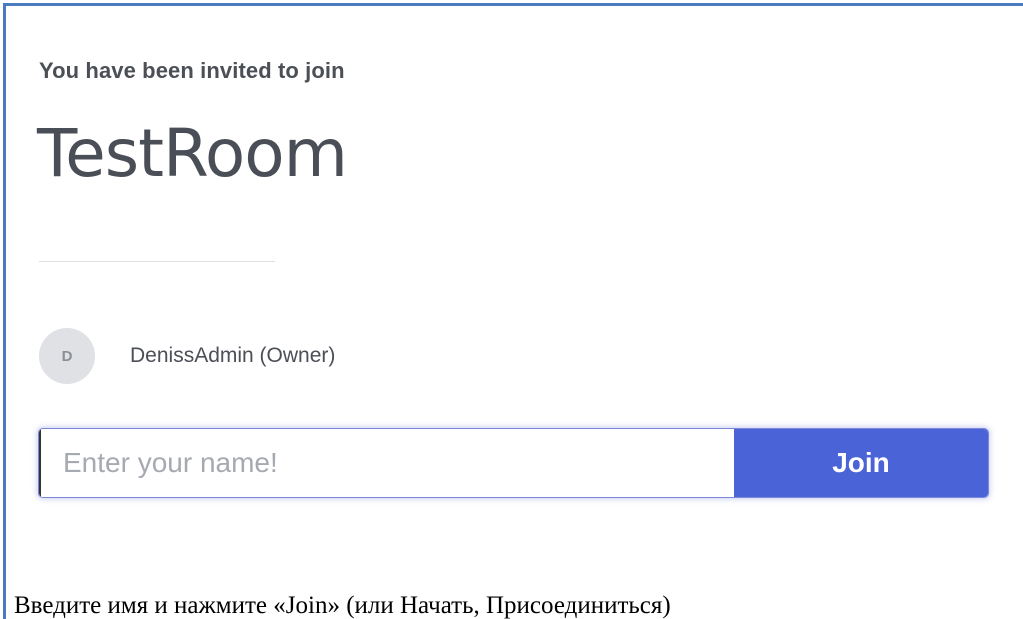 The image size is (1023, 619). I want to click on avatar: D, so click(67, 356).